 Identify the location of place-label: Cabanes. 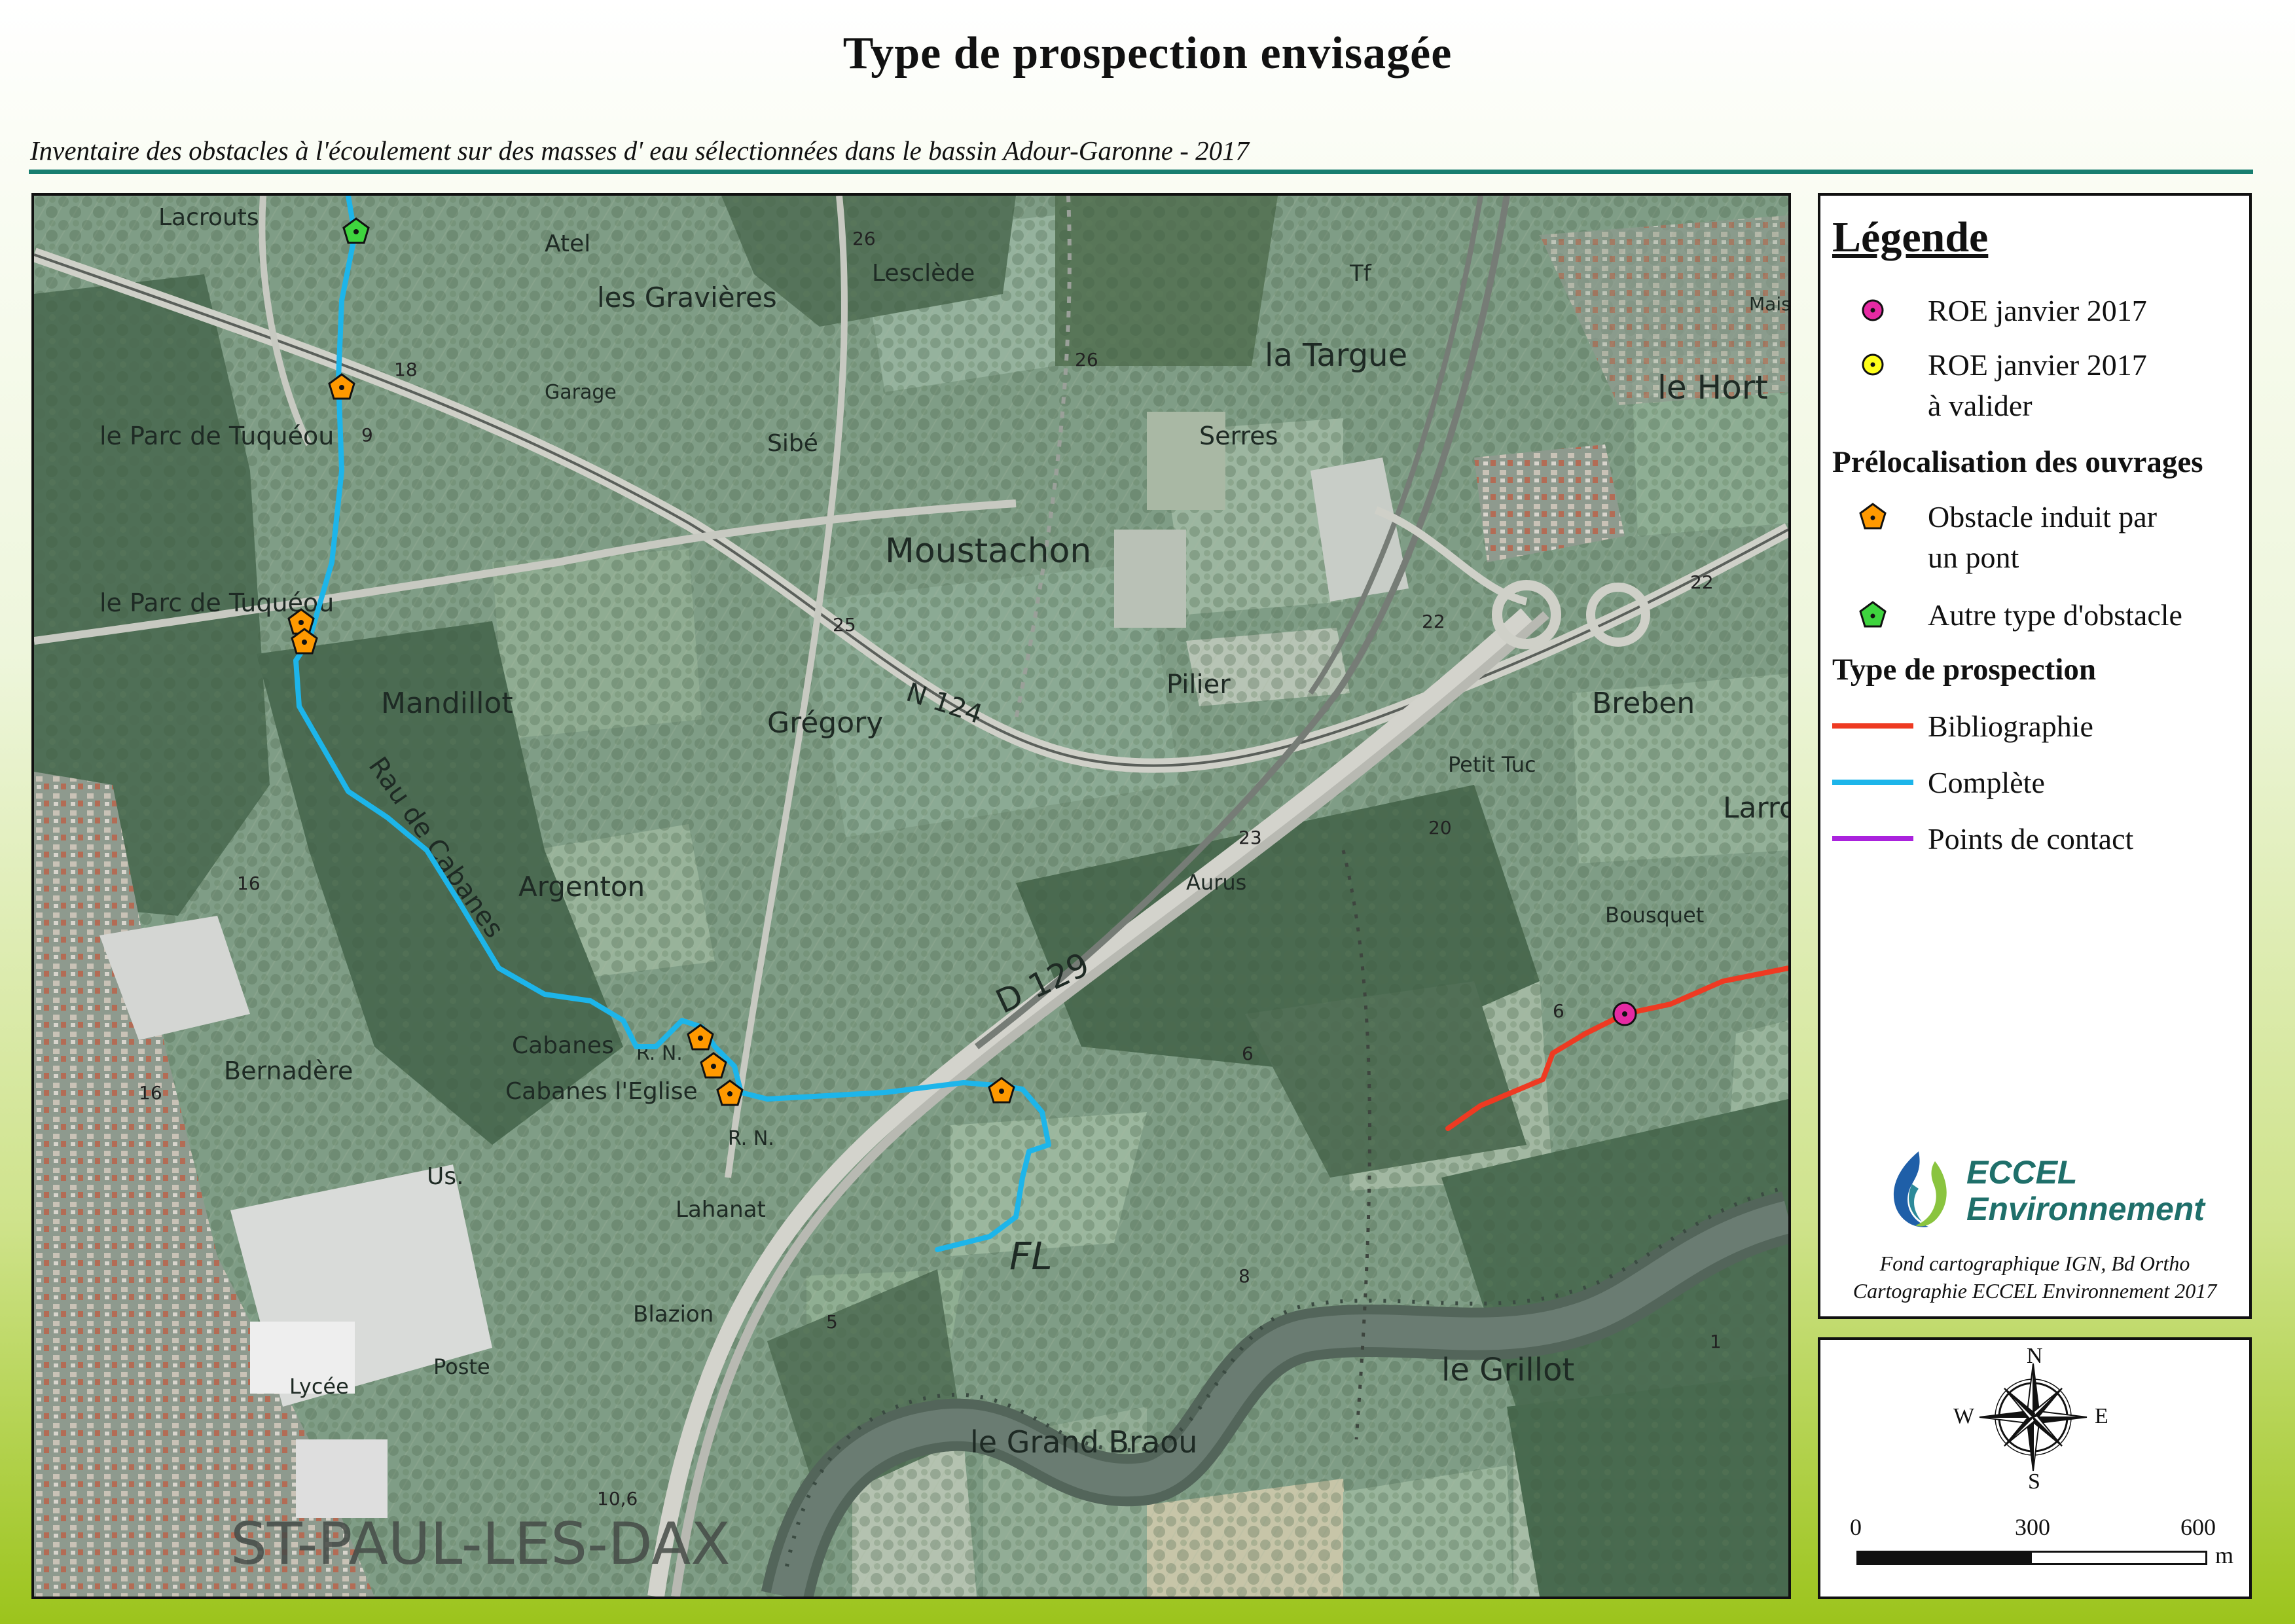
(563, 1045).